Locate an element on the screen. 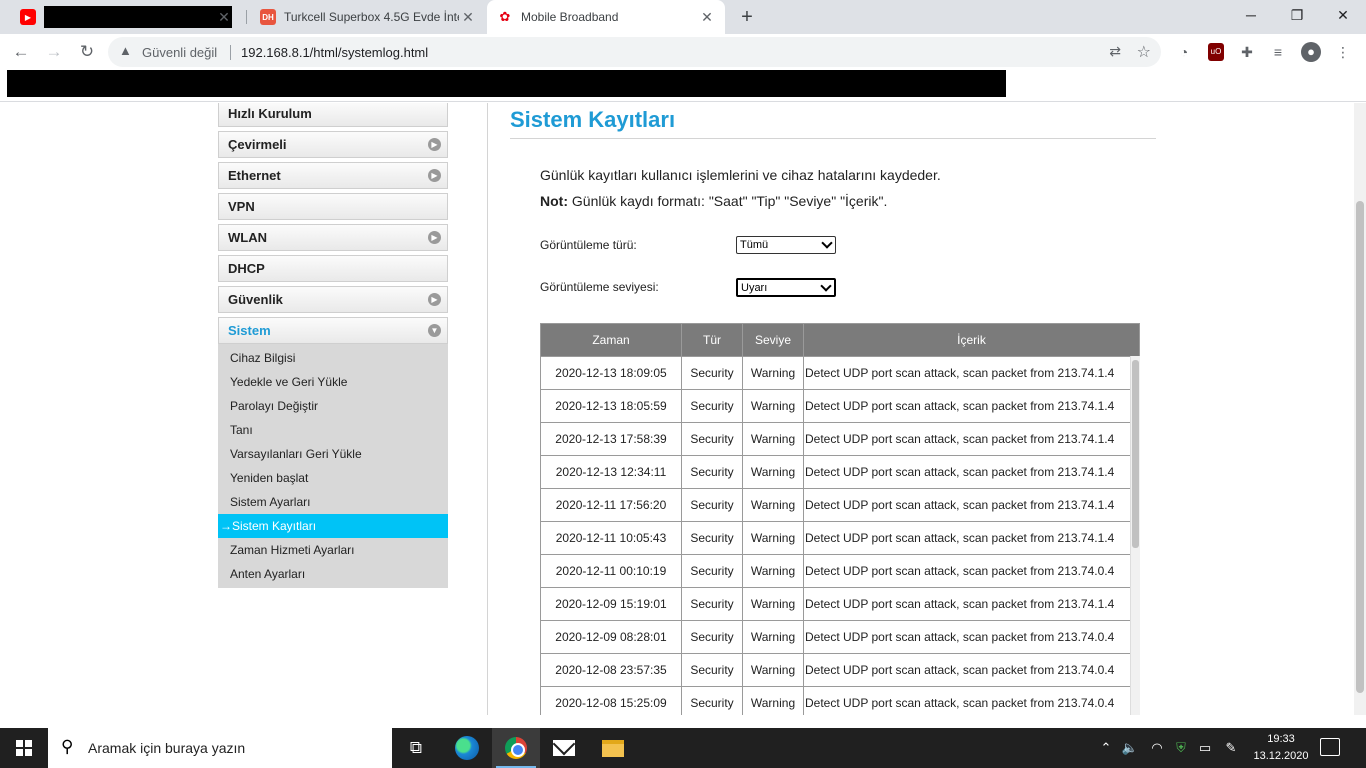  security-label: Güvenli değil is located at coordinates (179, 52).